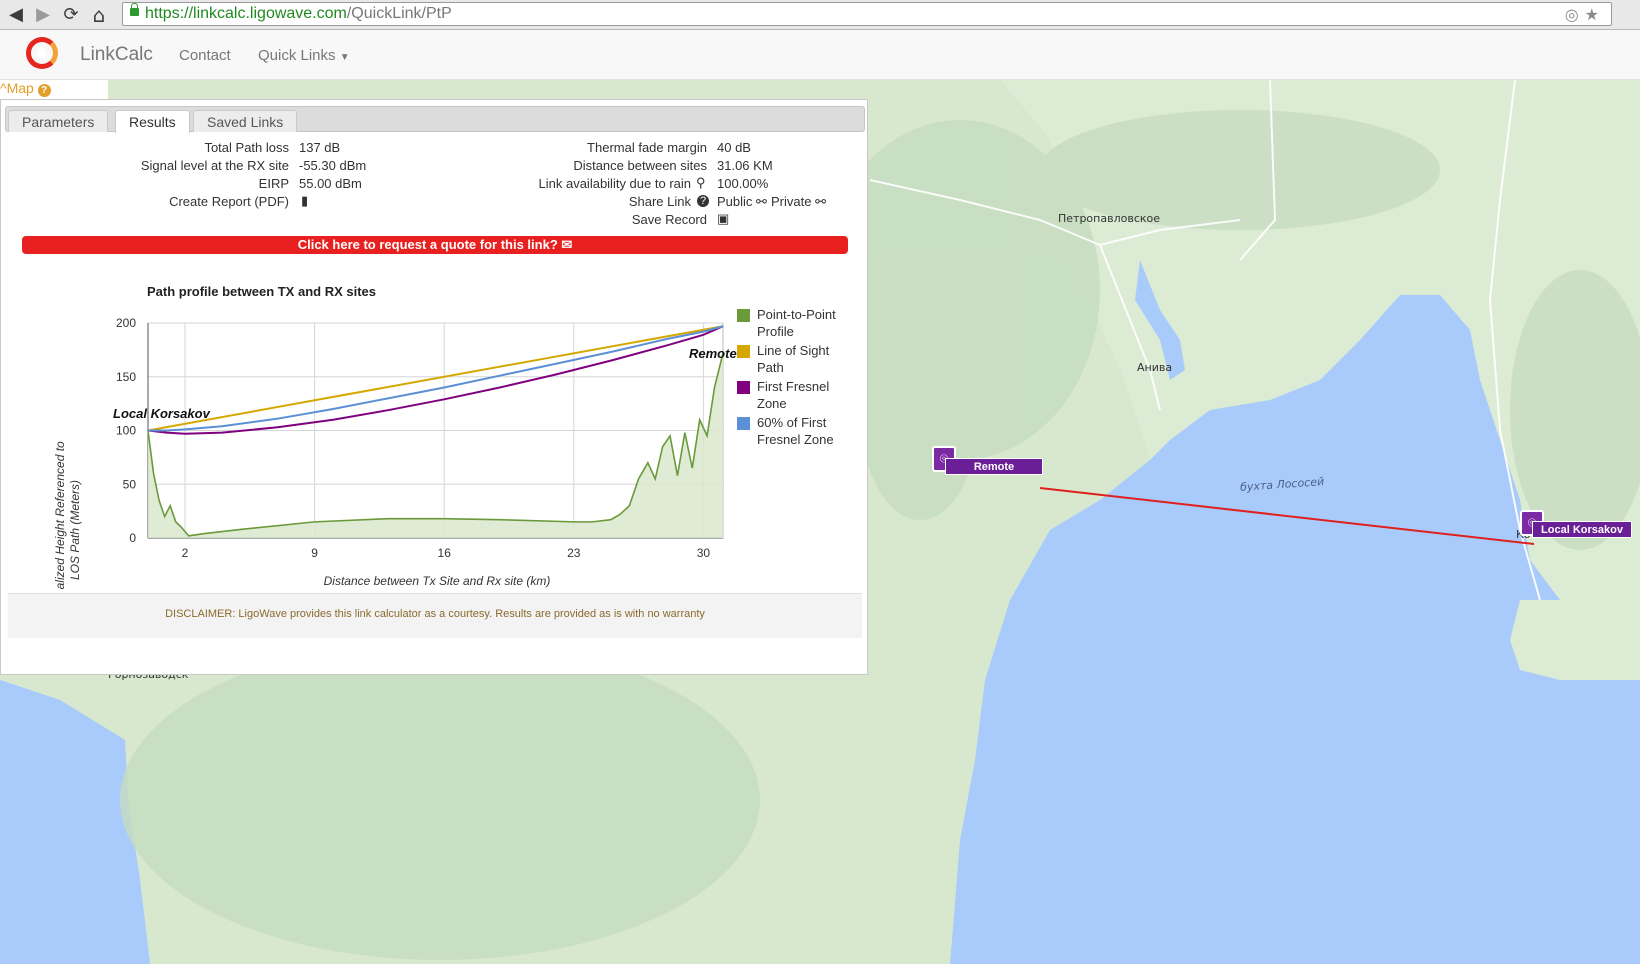  I want to click on forward-icon: ▶, so click(43, 15).